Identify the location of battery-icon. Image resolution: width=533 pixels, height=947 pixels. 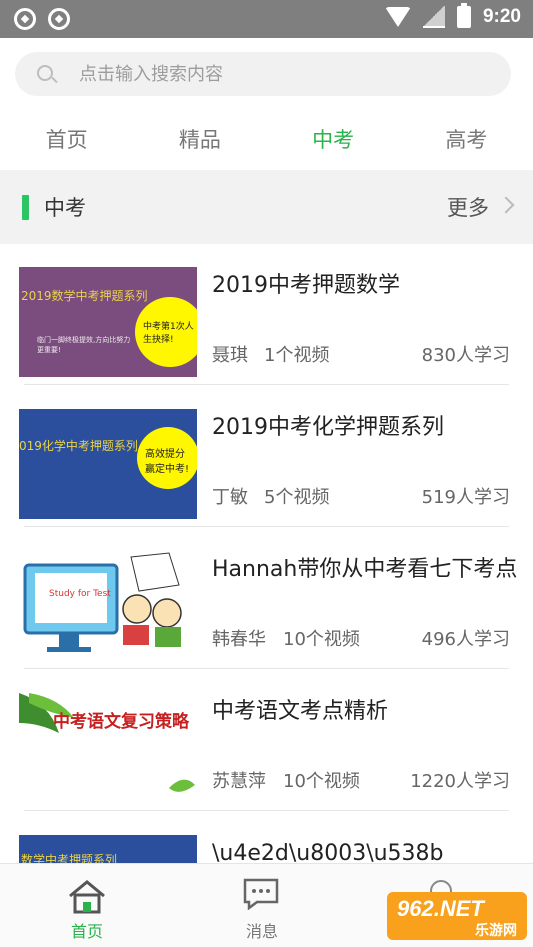
(463, 15).